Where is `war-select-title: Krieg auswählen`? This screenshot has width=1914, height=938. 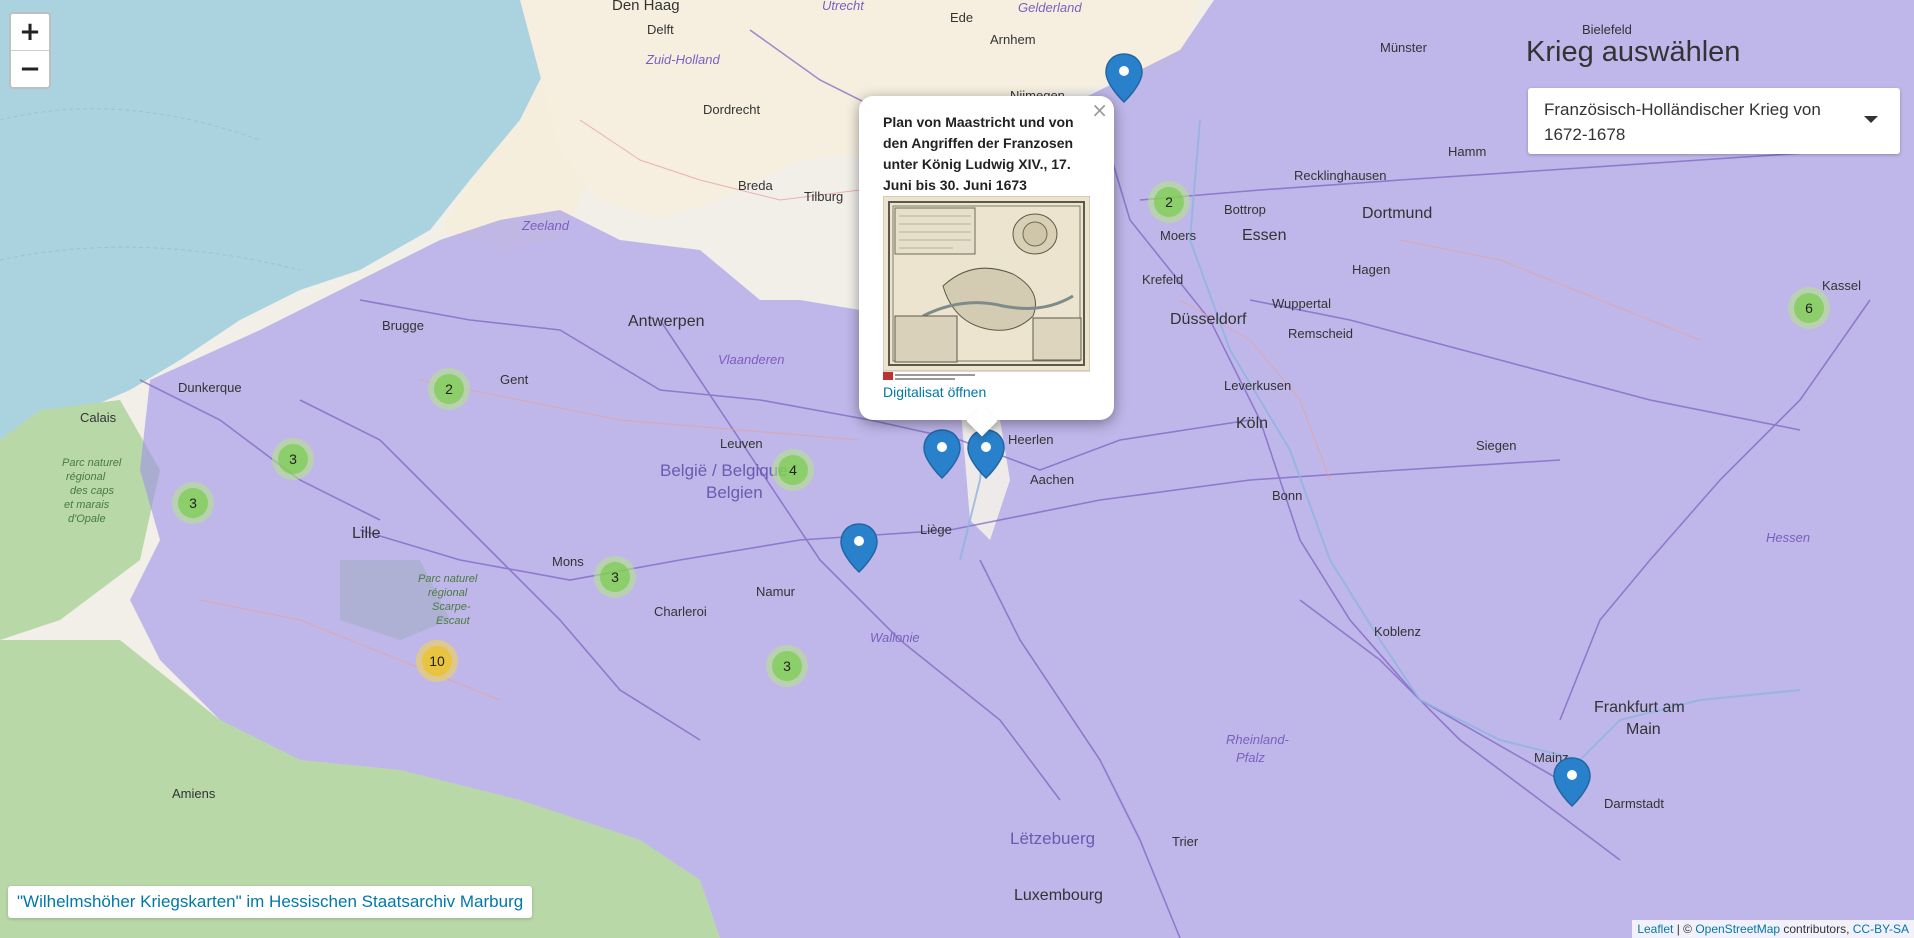
war-select-title: Krieg auswählen is located at coordinates (1633, 52).